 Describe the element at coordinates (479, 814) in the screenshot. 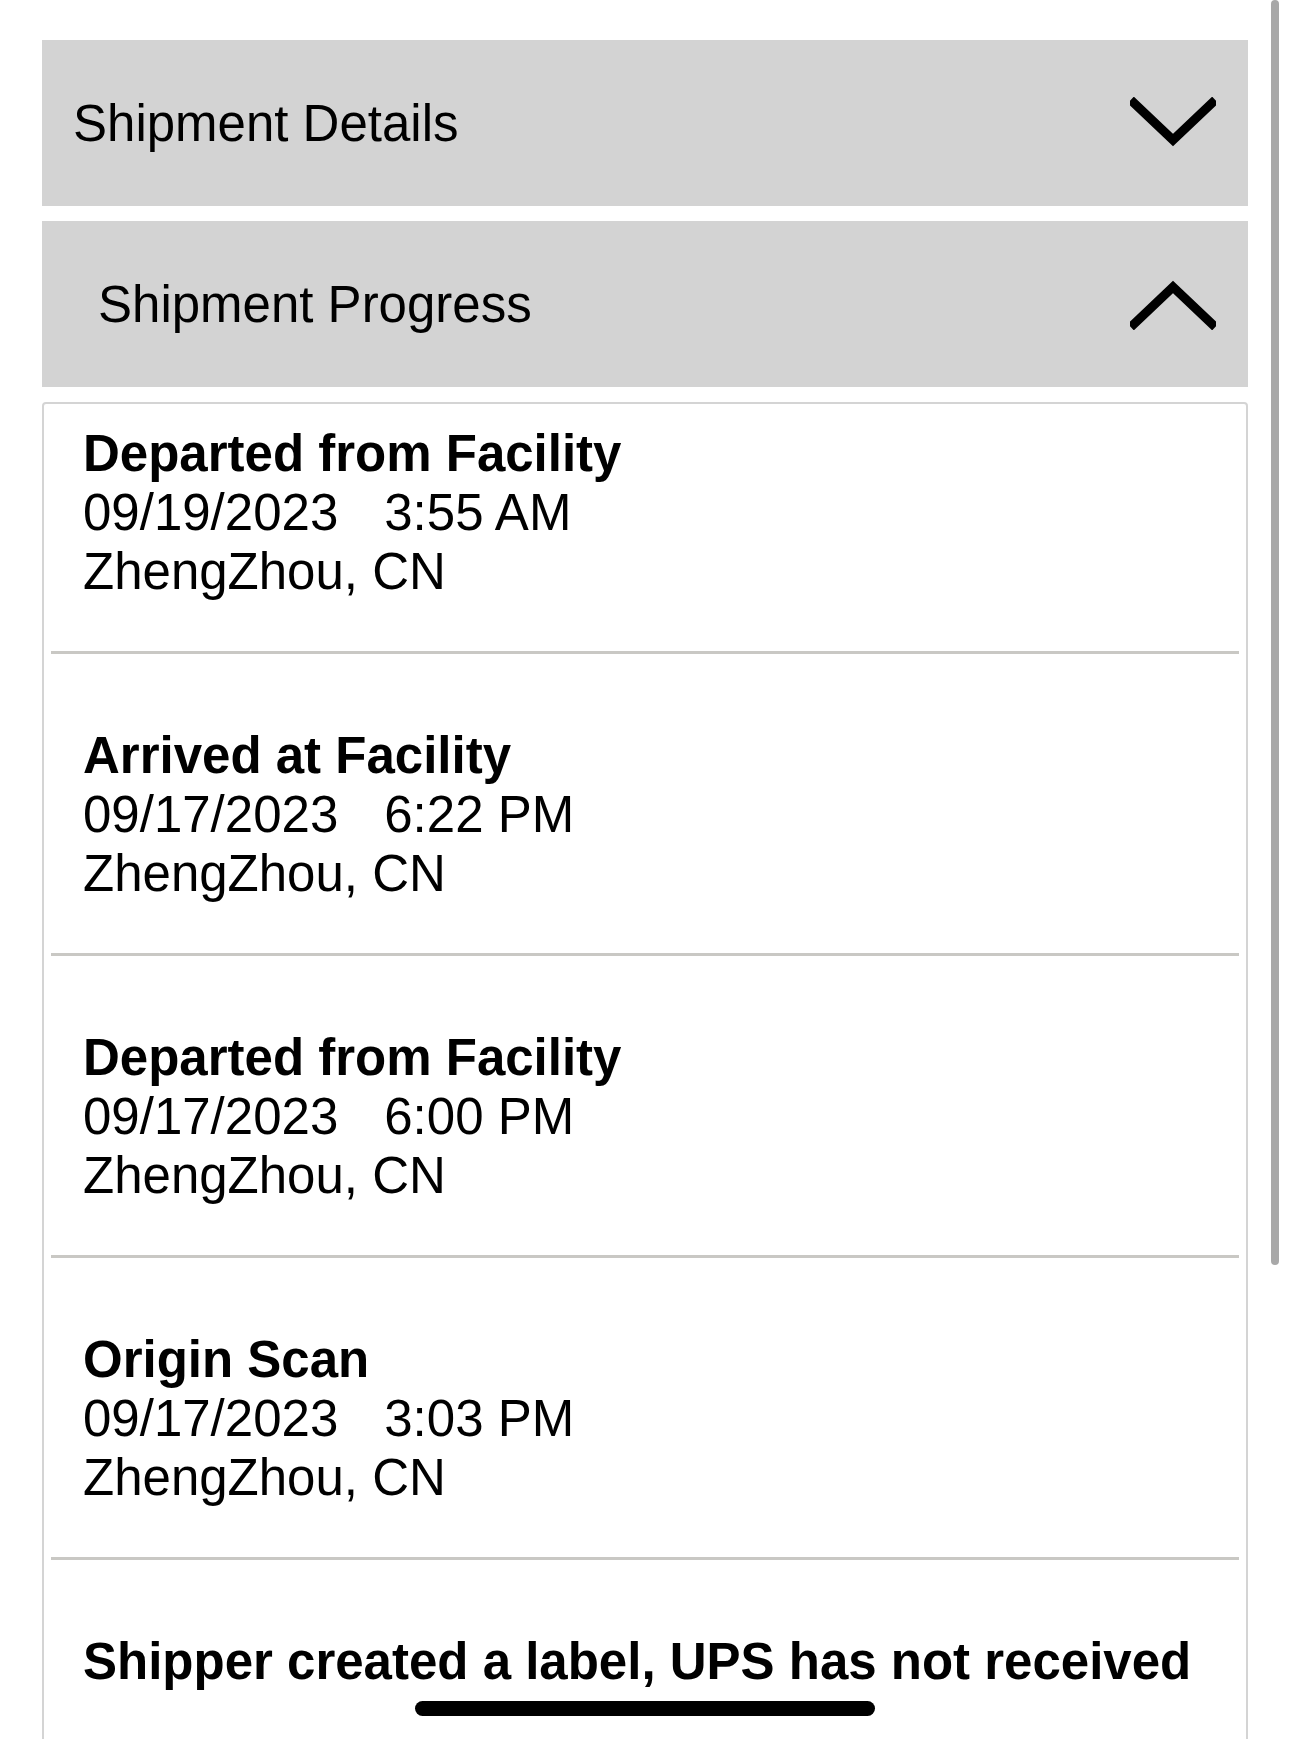

I see `event-time: 6:22 PM` at that location.